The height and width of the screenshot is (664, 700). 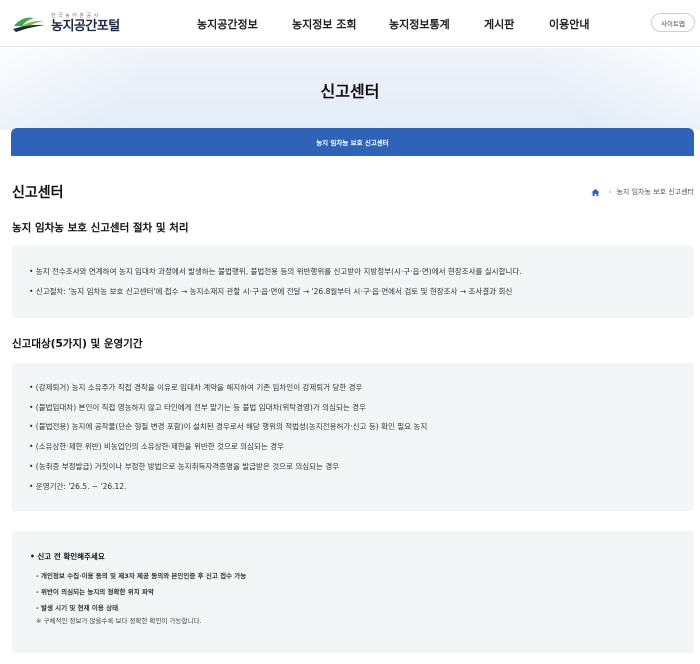 What do you see at coordinates (655, 192) in the screenshot?
I see `breadcrumb-current: 농지 임차농 보호 신고센터` at bounding box center [655, 192].